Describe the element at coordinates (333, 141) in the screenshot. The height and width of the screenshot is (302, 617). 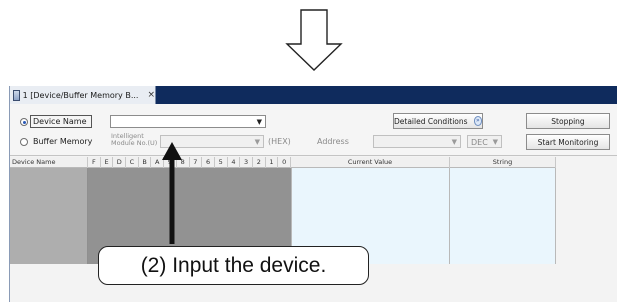
I see `address-label: Address` at that location.